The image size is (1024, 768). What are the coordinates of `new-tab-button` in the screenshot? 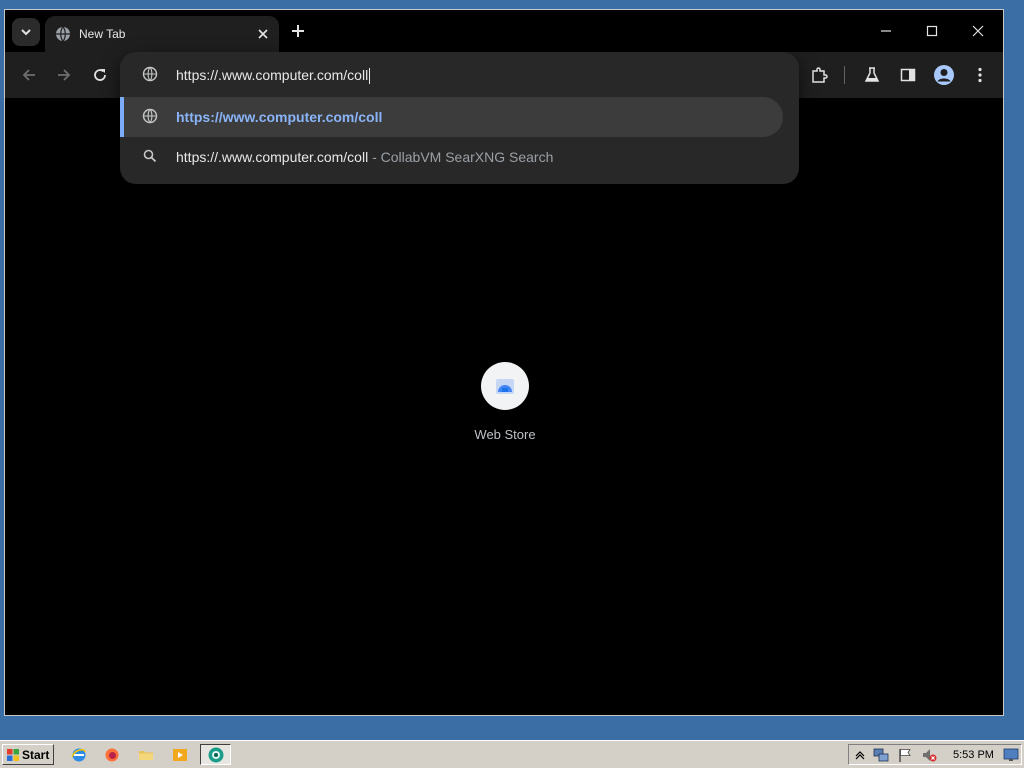 It's located at (298, 31).